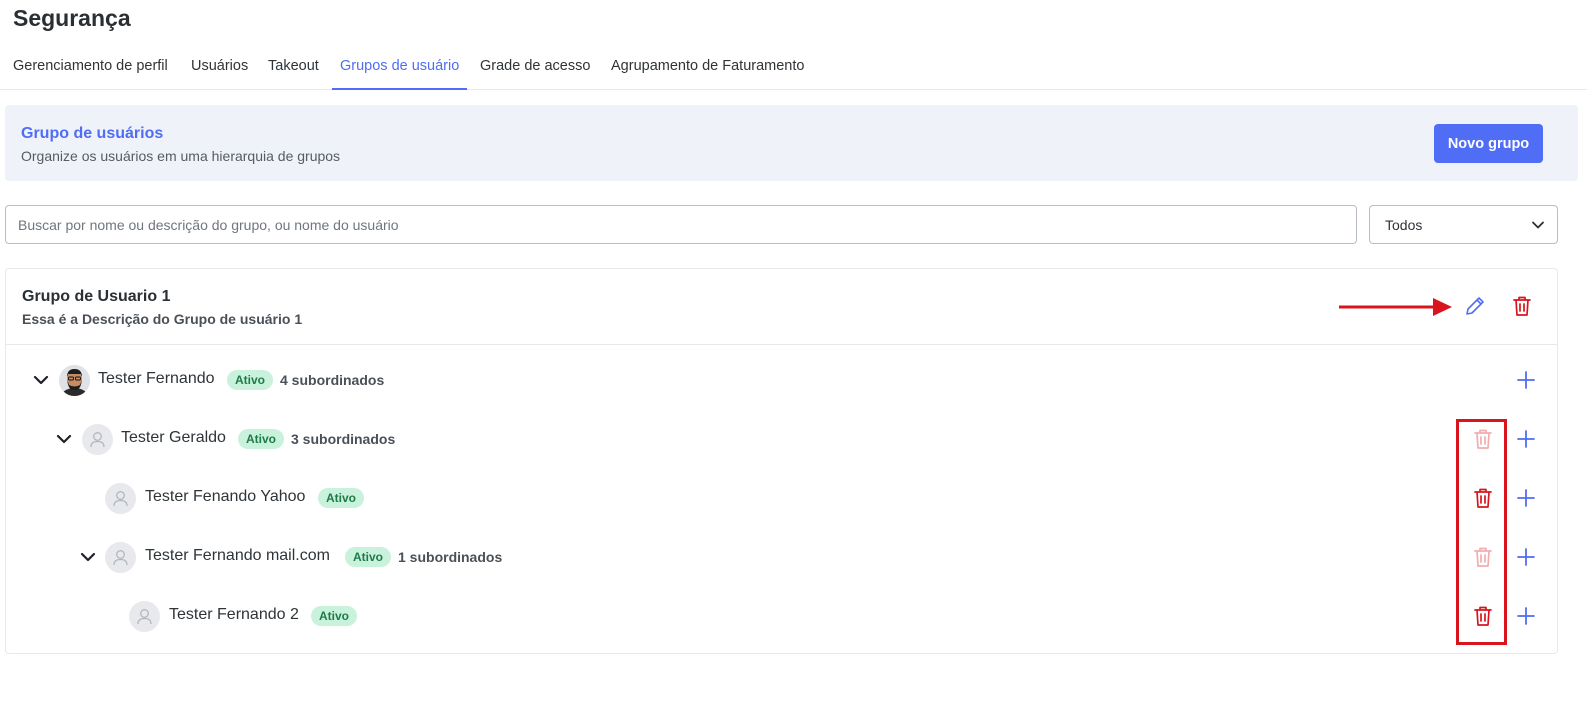  I want to click on member-row: Tester Fernando 2 Ativo, so click(781, 616).